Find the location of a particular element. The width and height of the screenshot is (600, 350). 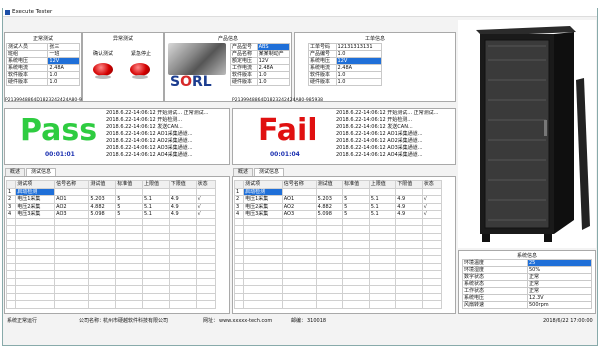

cabinet-image-area is located at coordinates (527, 134).